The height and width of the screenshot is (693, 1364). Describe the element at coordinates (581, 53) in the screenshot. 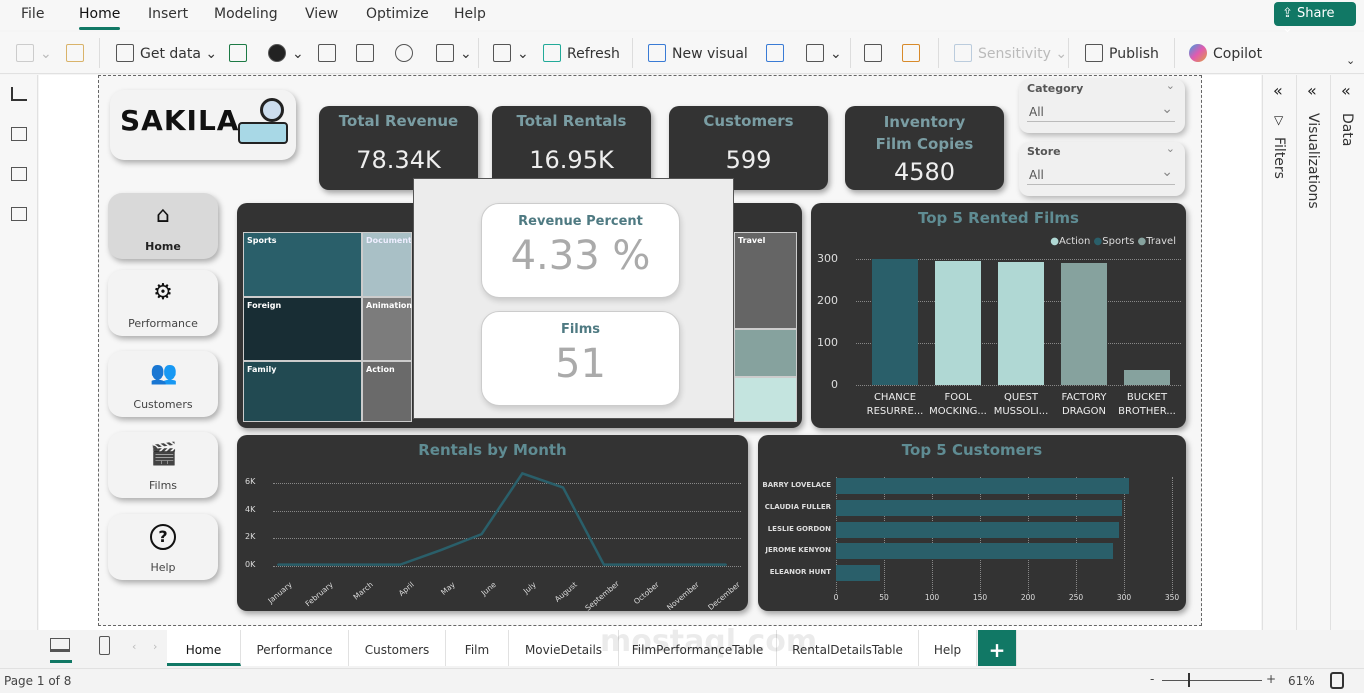

I see `refresh-button: Refresh` at that location.